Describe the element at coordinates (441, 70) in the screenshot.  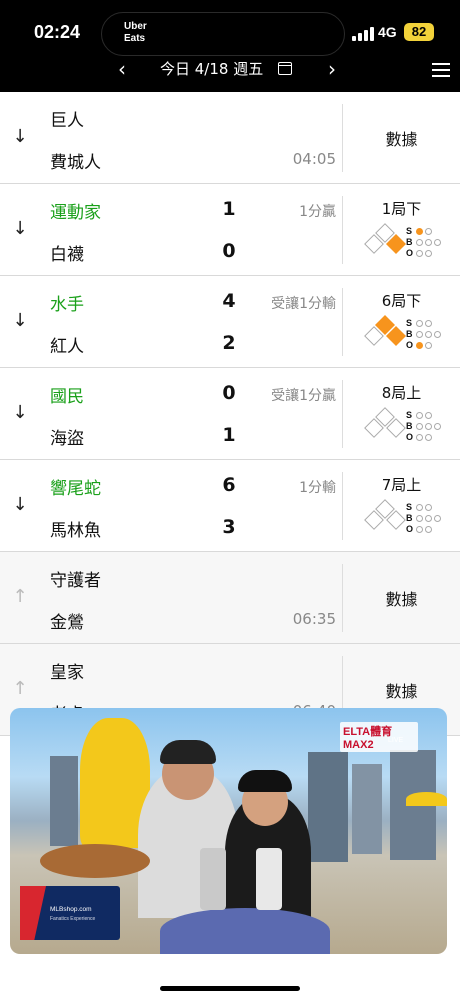
I see `menu-icon` at that location.